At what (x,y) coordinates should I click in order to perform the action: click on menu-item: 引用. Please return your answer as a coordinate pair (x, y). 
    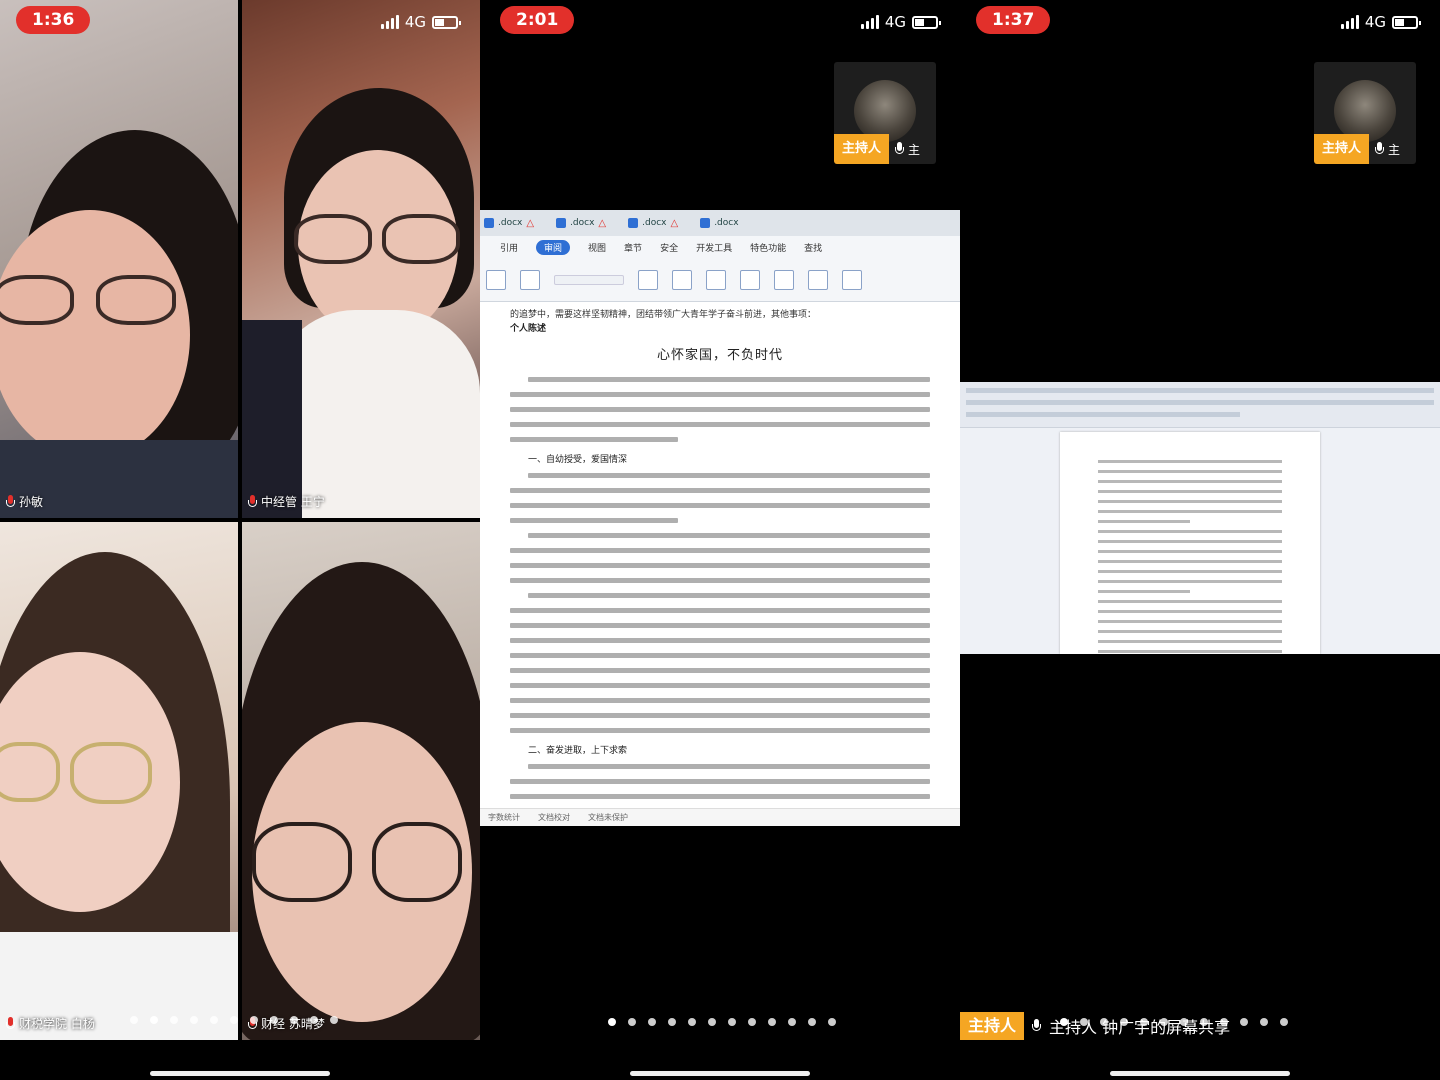
    Looking at the image, I should click on (509, 247).